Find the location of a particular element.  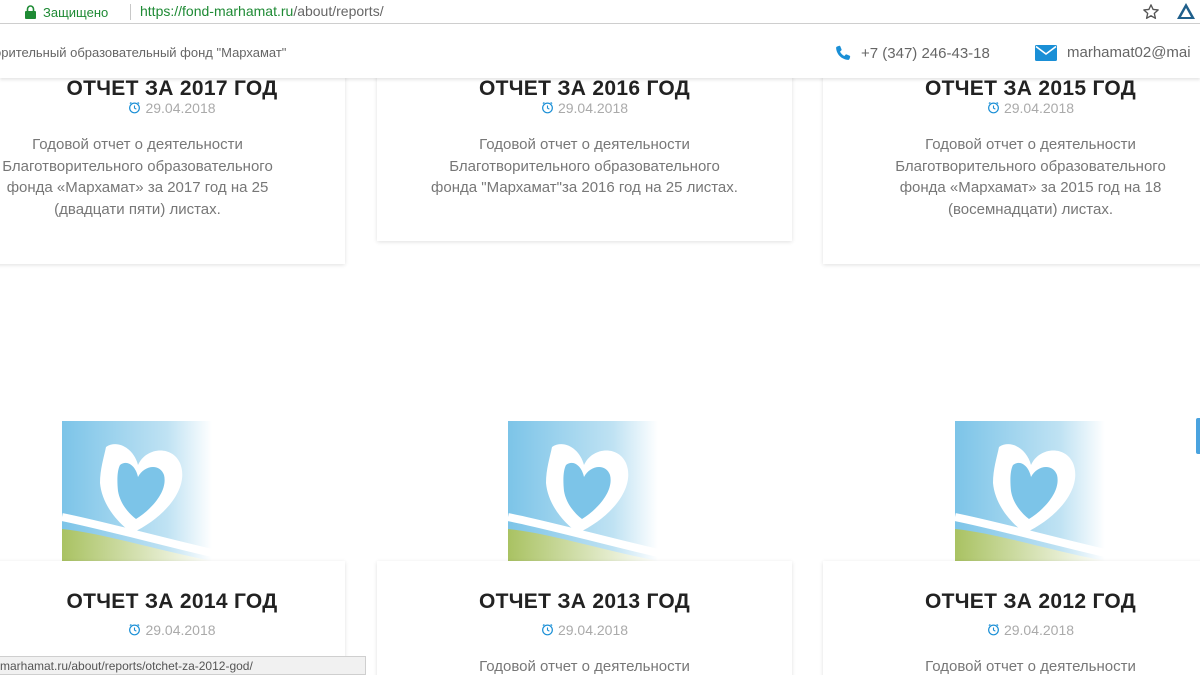

card-title: ОТЧЕТ ЗА 2014 ГОД is located at coordinates (172, 602).